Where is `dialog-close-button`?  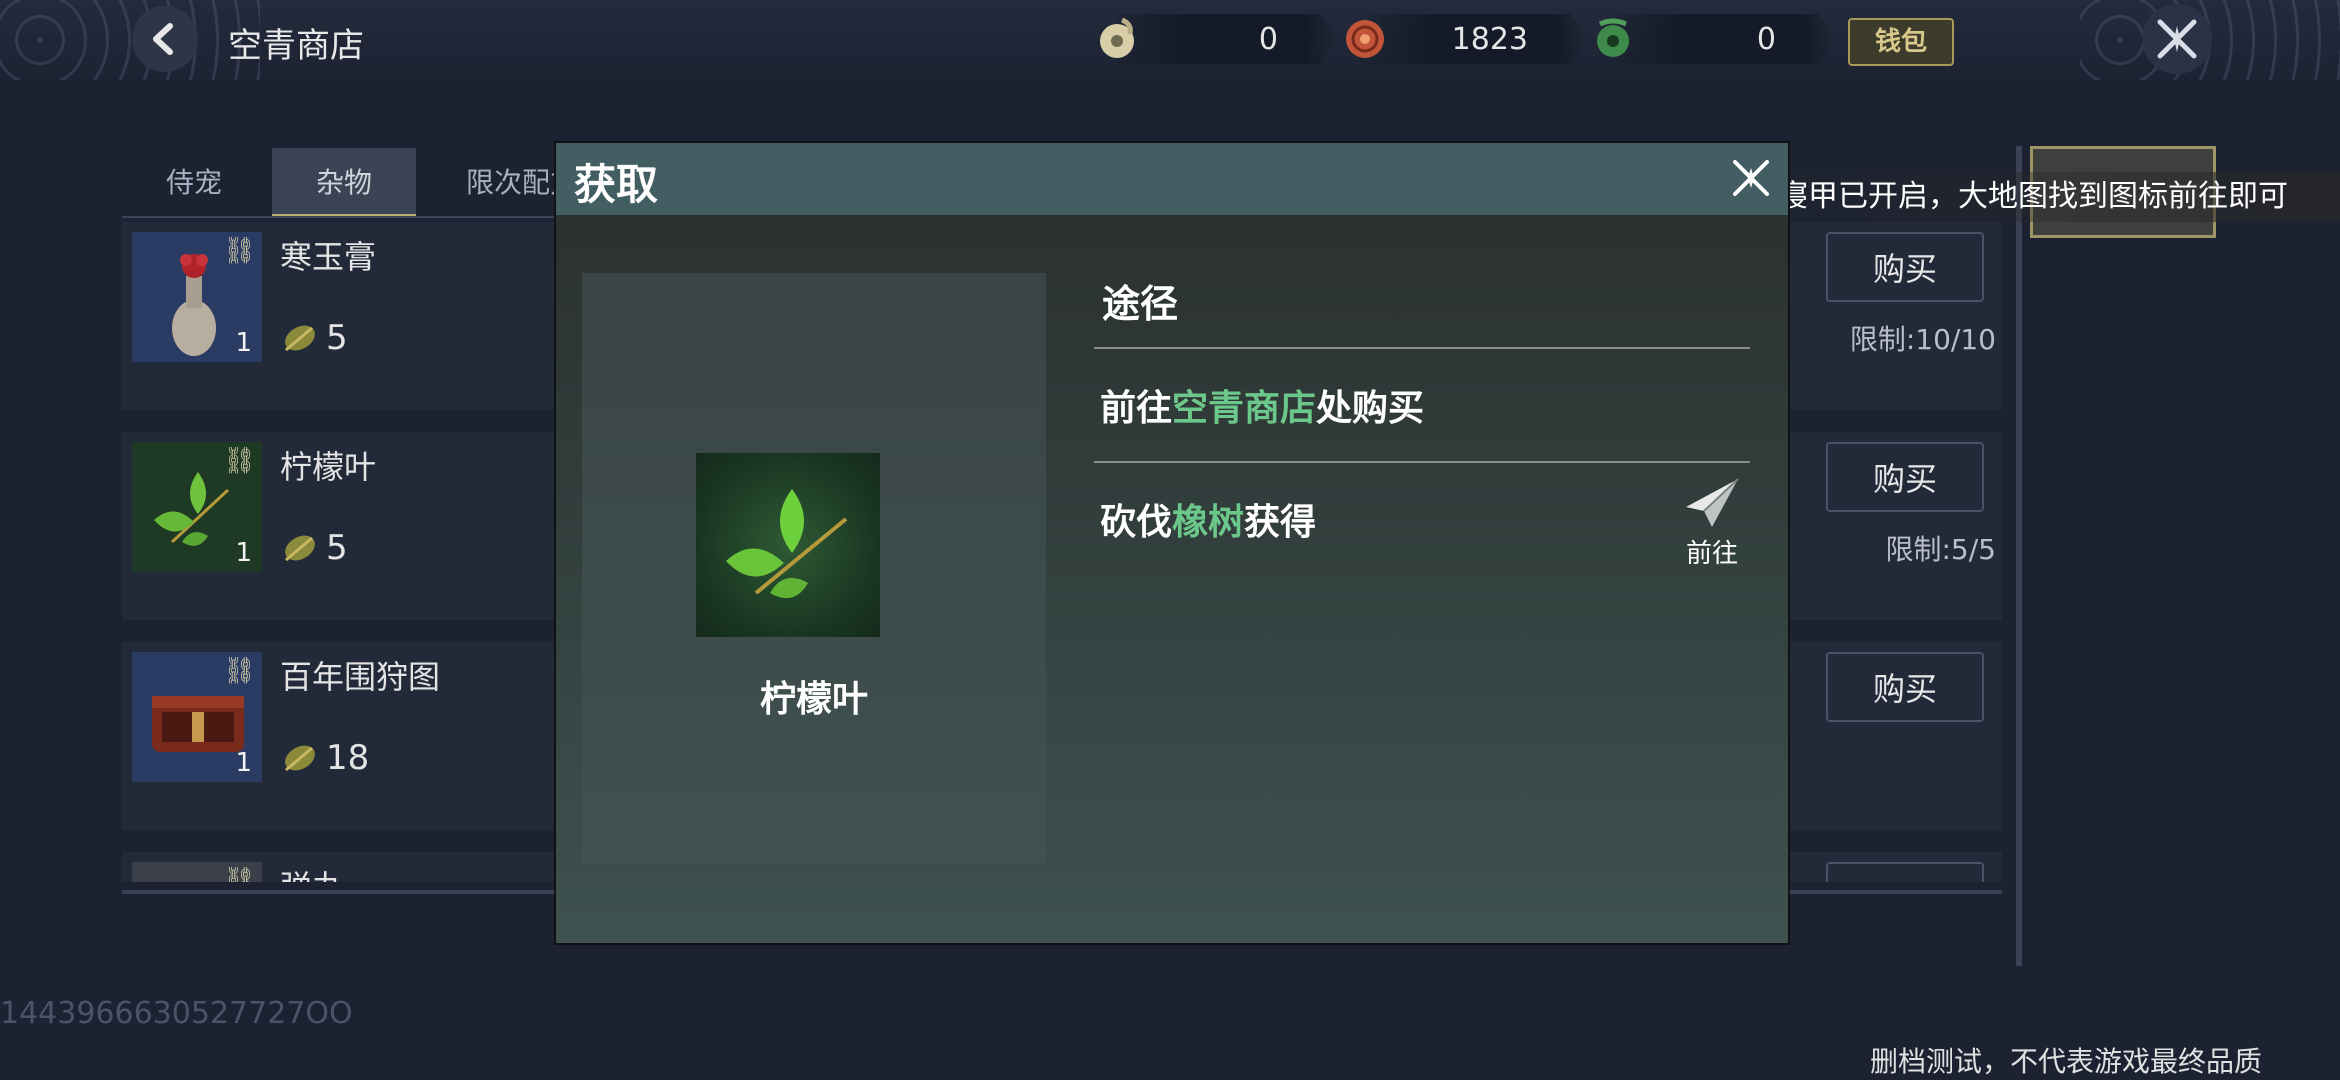 dialog-close-button is located at coordinates (1751, 178).